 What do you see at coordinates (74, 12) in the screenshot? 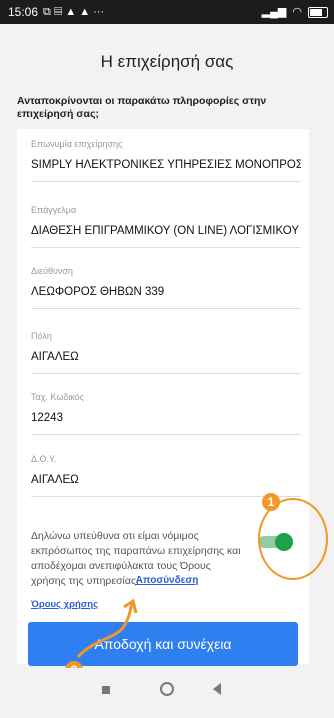
I see `notification-icons: ⧉ ▤ ▲ ▲ ···` at bounding box center [74, 12].